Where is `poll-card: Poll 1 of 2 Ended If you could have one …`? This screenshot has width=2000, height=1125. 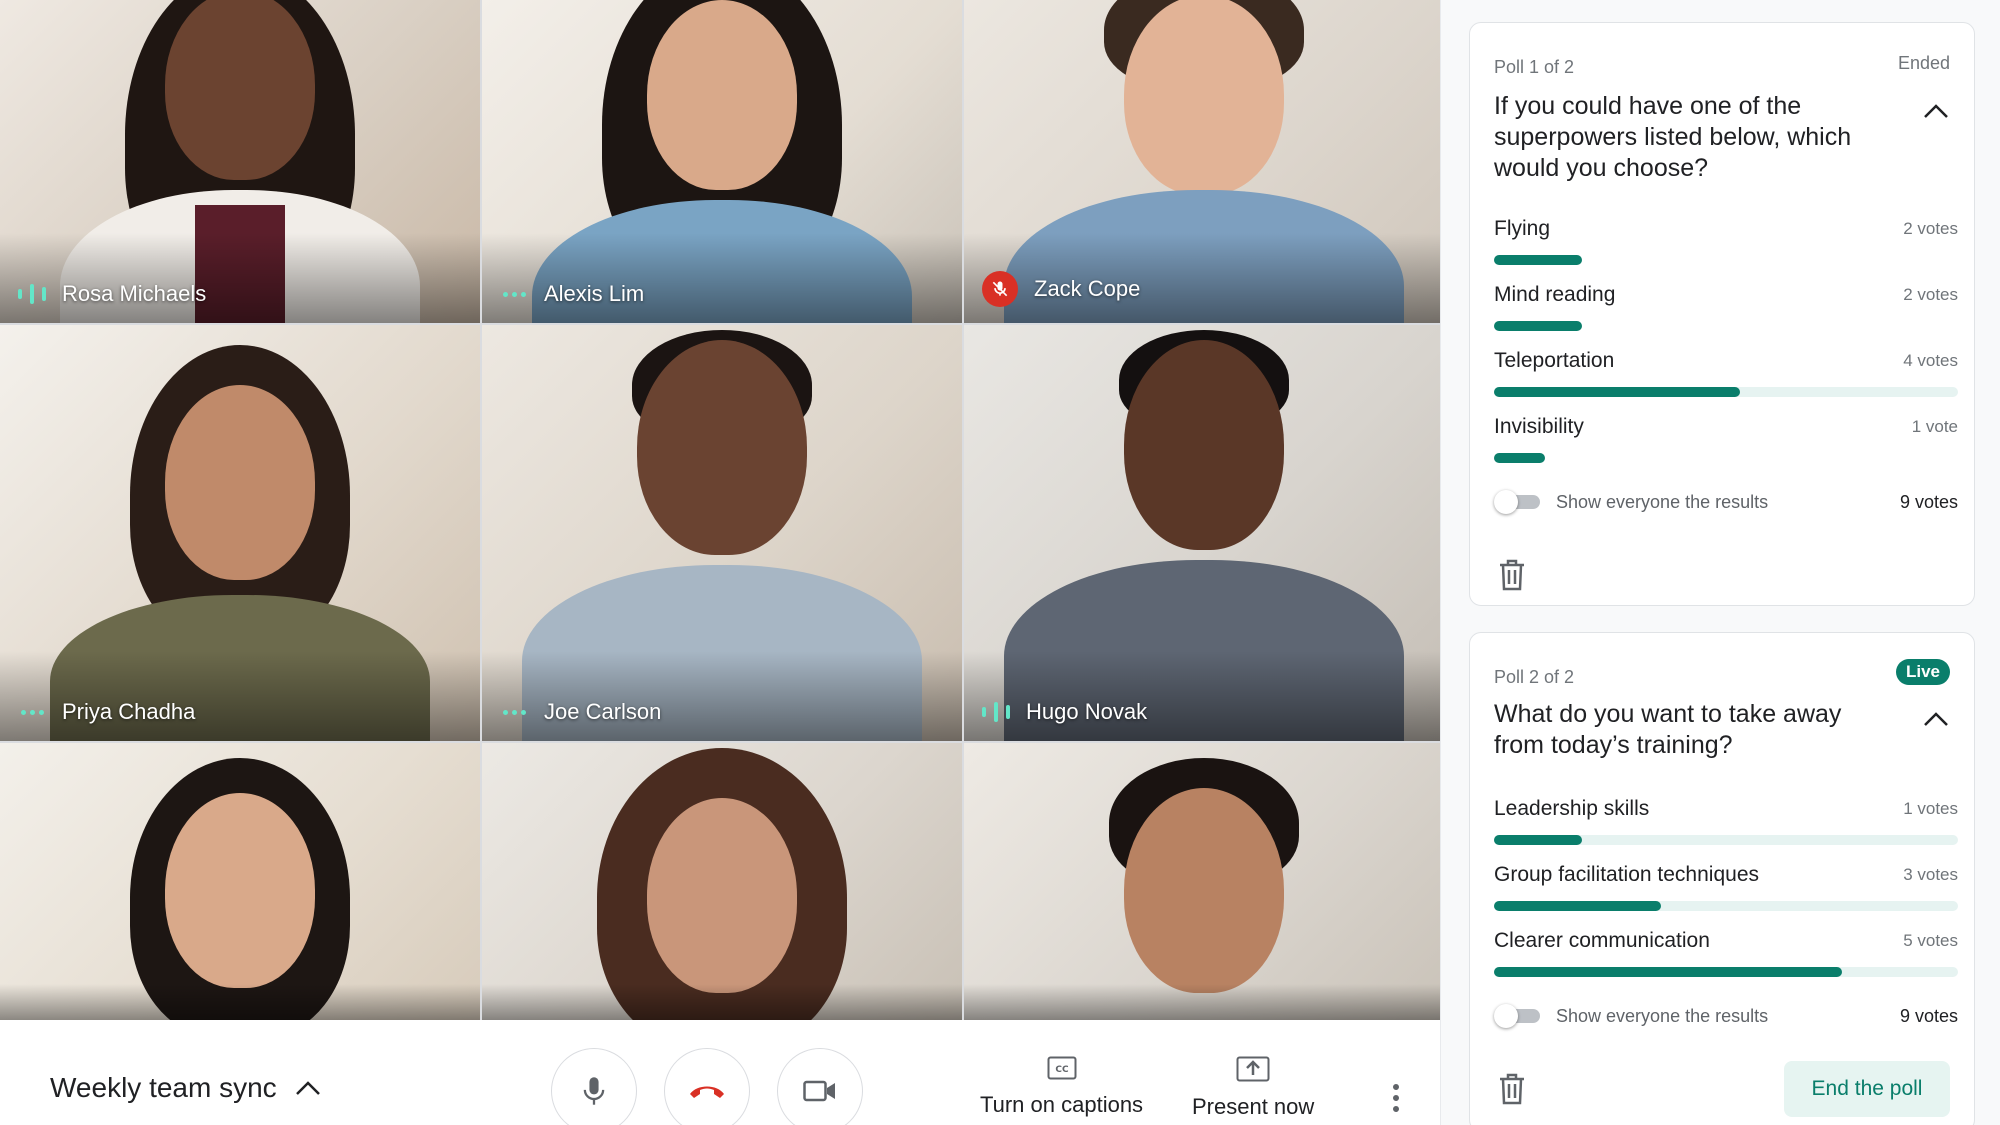 poll-card: Poll 1 of 2 Ended If you could have one … is located at coordinates (1722, 314).